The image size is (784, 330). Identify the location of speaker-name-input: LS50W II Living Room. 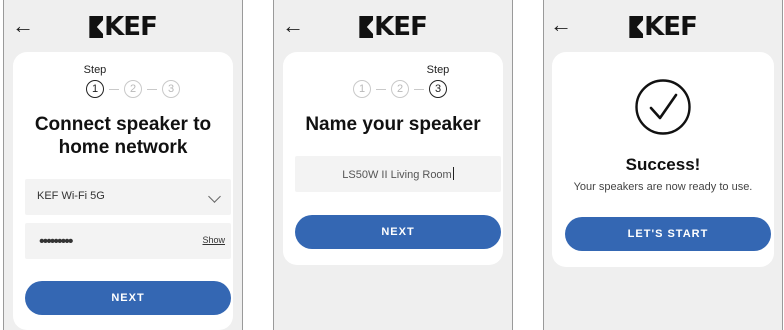
(398, 174).